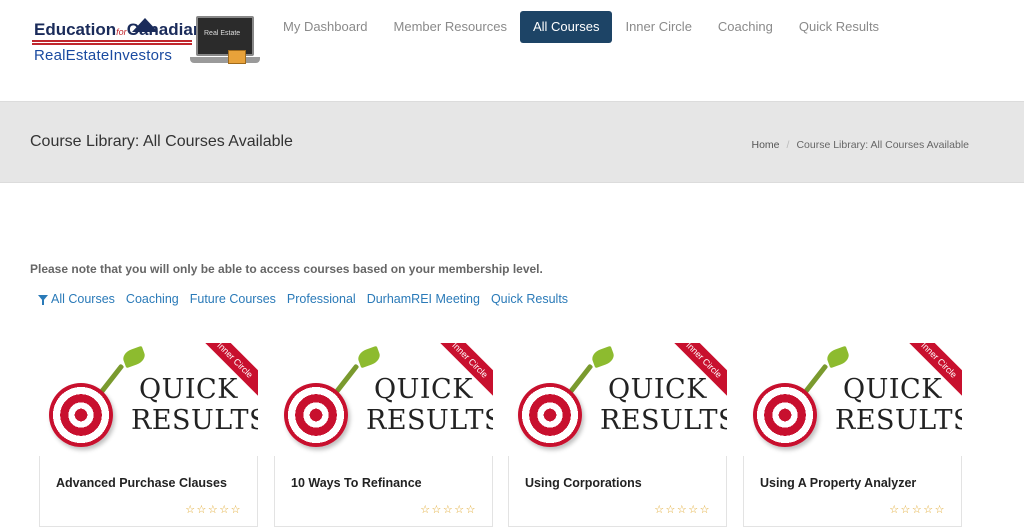  What do you see at coordinates (852, 491) in the screenshot?
I see `course-card-body: Using A Property Analyzer ☆☆☆☆☆` at bounding box center [852, 491].